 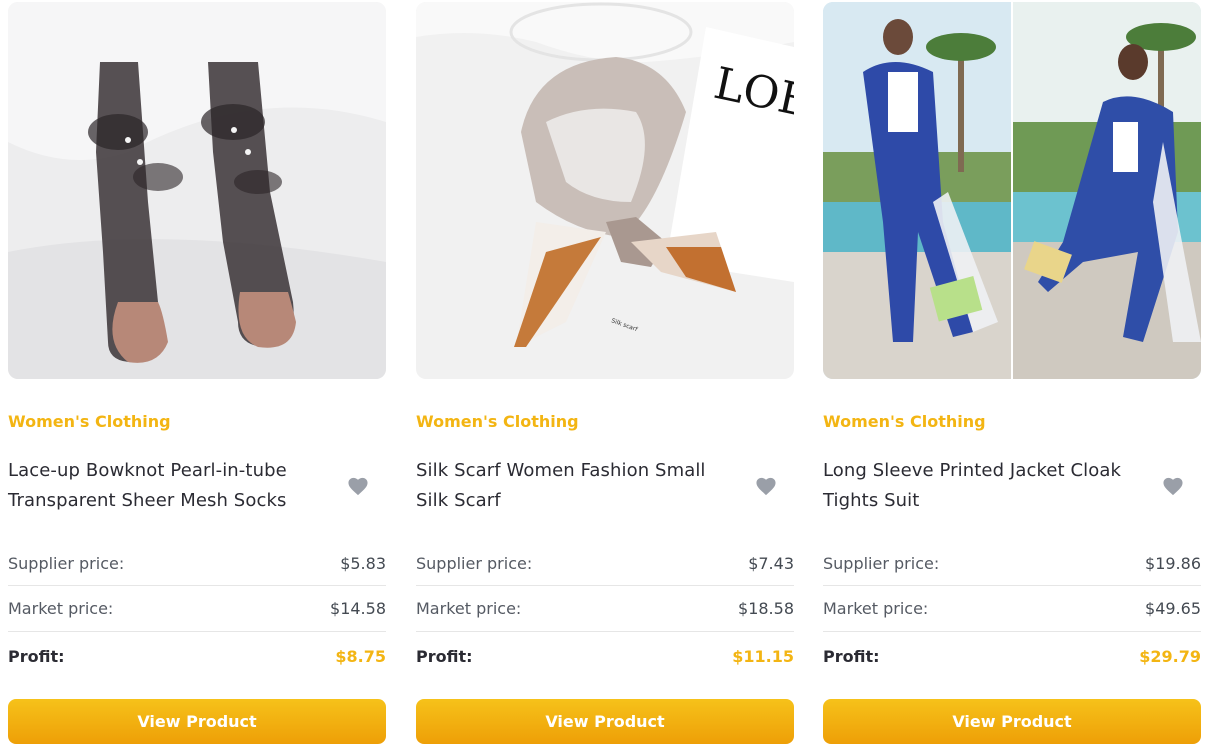 What do you see at coordinates (766, 608) in the screenshot?
I see `market-price-value: $18.58` at bounding box center [766, 608].